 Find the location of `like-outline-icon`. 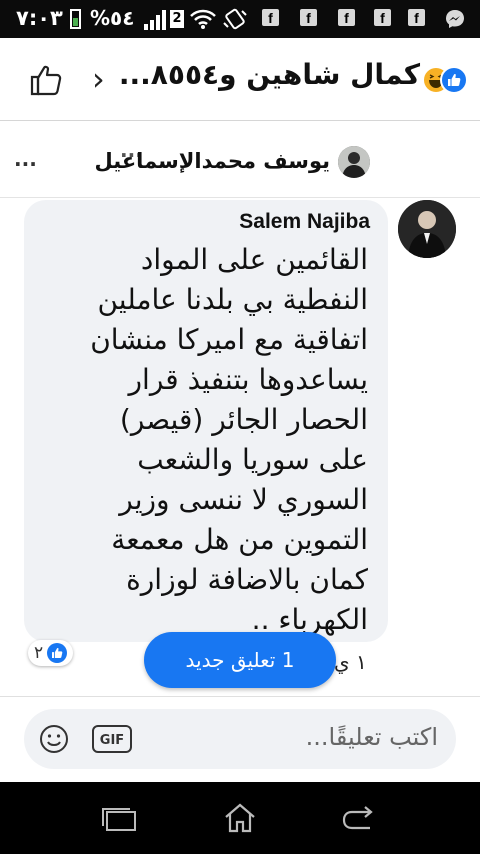

like-outline-icon is located at coordinates (46, 80).